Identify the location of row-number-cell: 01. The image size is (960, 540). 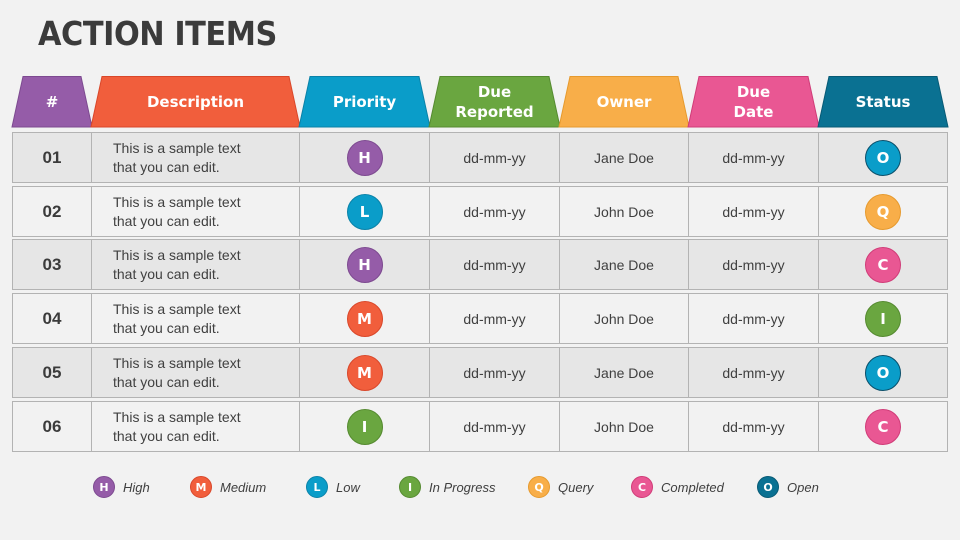
(52, 157).